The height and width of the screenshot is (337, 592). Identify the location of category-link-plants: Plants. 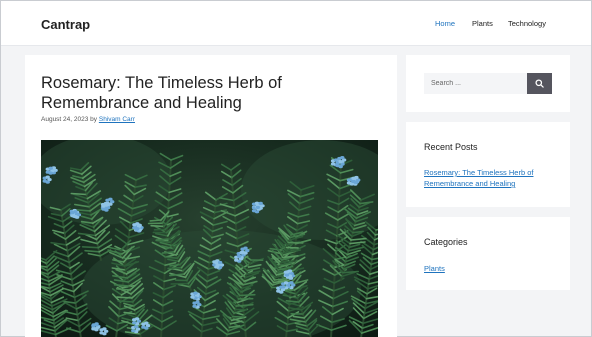
(486, 268).